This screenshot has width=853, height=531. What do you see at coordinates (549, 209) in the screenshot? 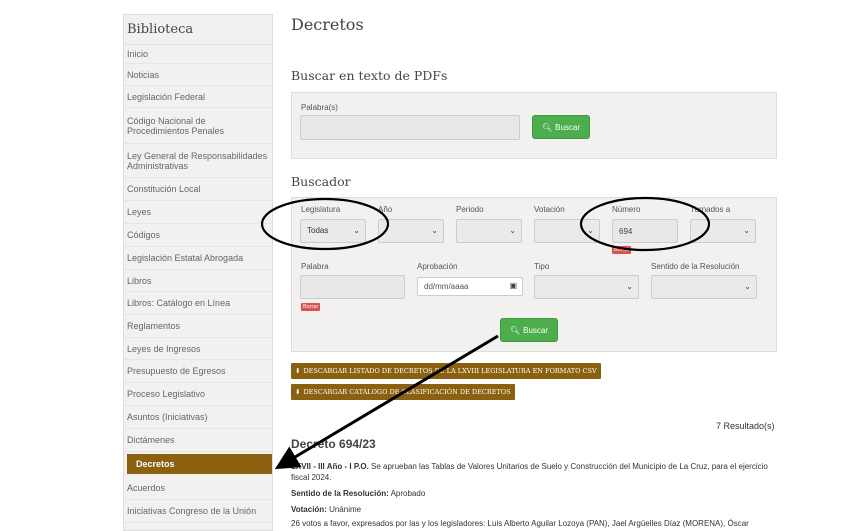
I see `votacion-label: Votación` at bounding box center [549, 209].